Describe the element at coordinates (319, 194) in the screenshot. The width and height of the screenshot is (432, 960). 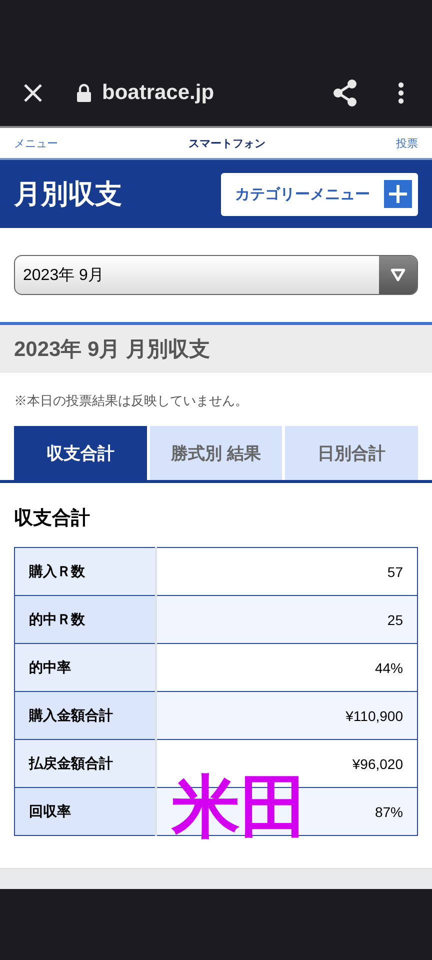
I see `category-menu-button: カテゴリーメニュー` at that location.